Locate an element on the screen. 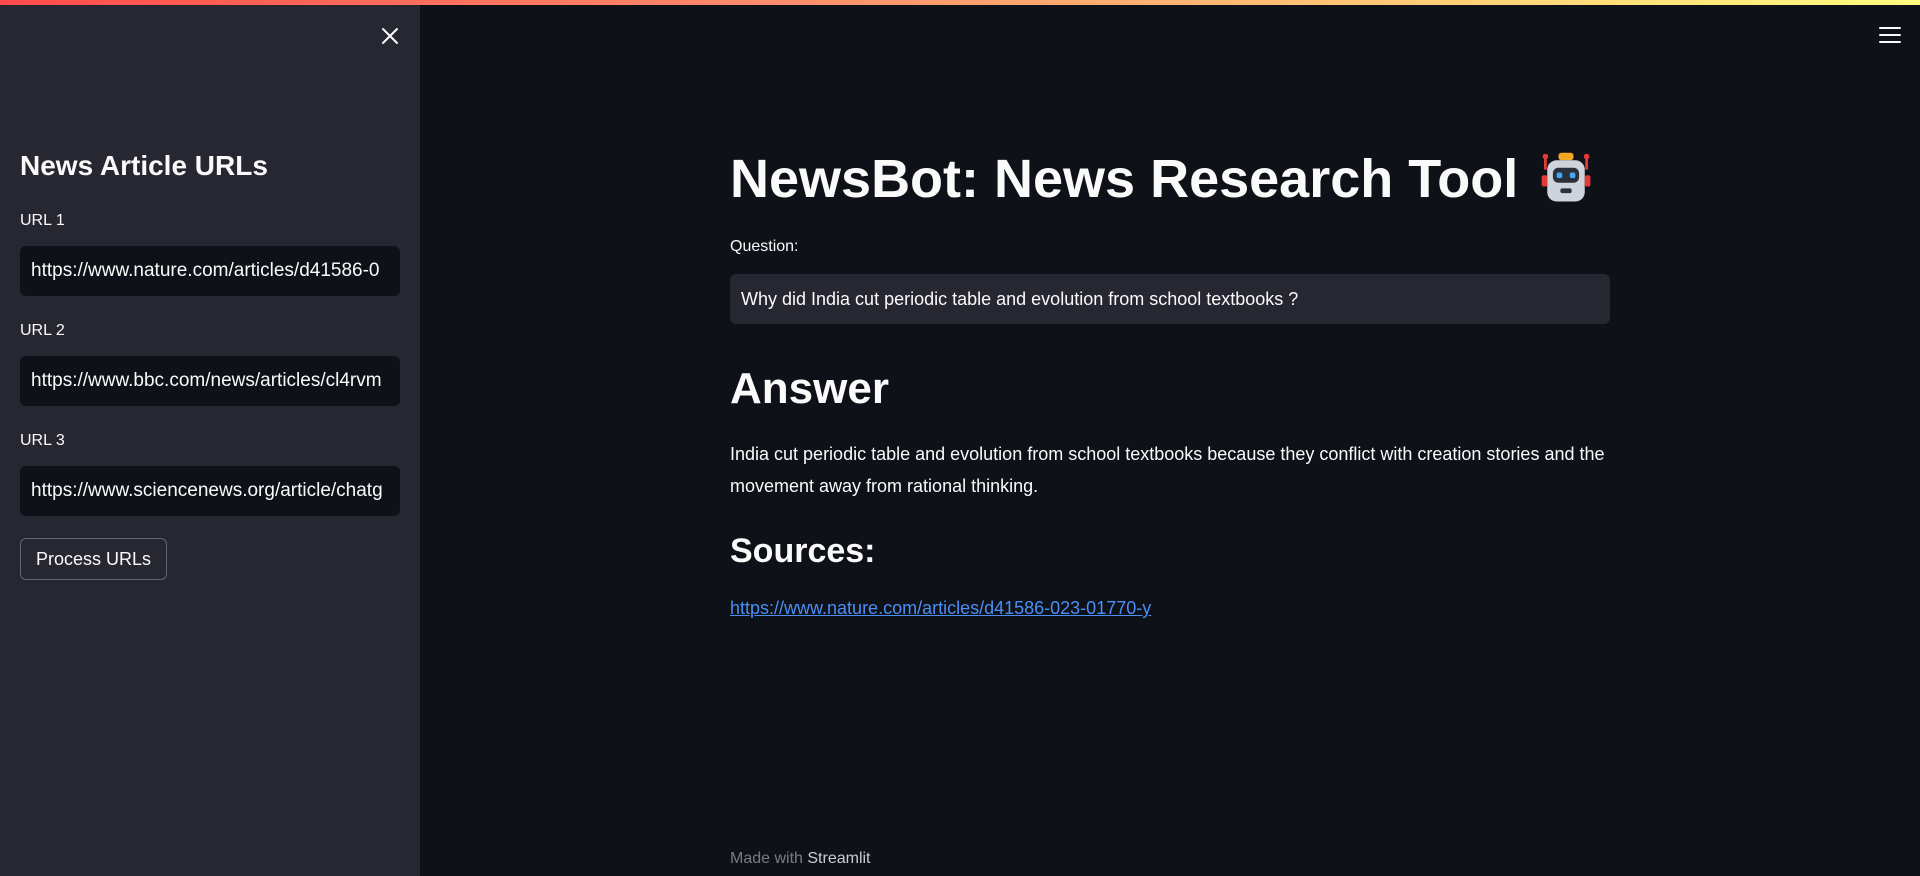 This screenshot has height=876, width=1920. close-sidebar-button is located at coordinates (390, 36).